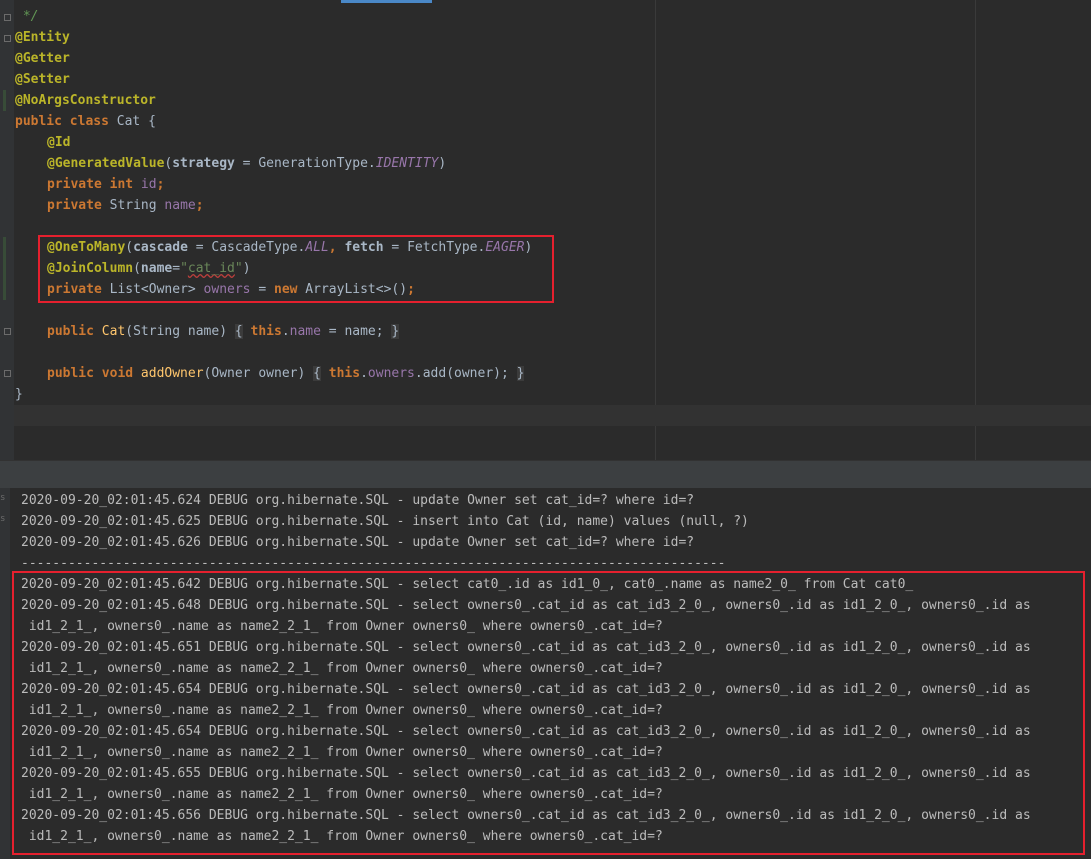 The image size is (1091, 859). What do you see at coordinates (90, 184) in the screenshot?
I see `keyword: private int` at bounding box center [90, 184].